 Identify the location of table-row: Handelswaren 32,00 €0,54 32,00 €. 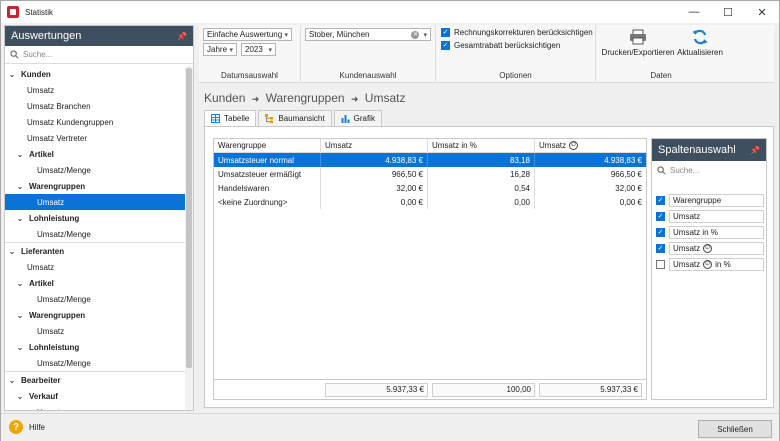
(430, 188).